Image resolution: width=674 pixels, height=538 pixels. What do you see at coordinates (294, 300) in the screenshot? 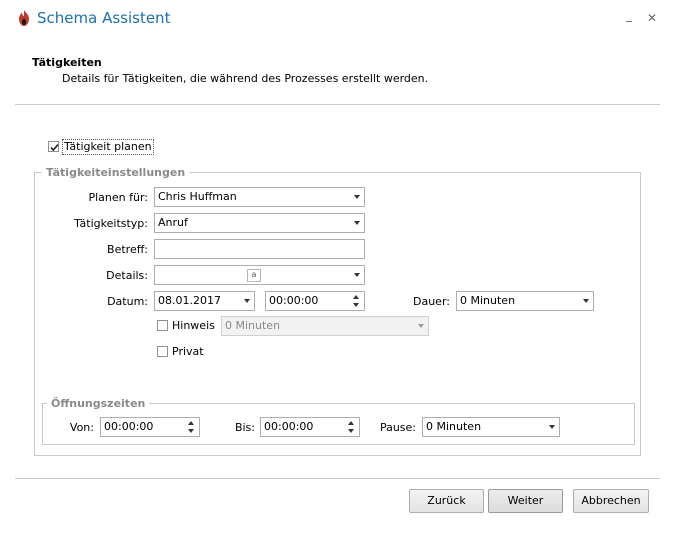
I see `time-value: 00:00:00` at bounding box center [294, 300].